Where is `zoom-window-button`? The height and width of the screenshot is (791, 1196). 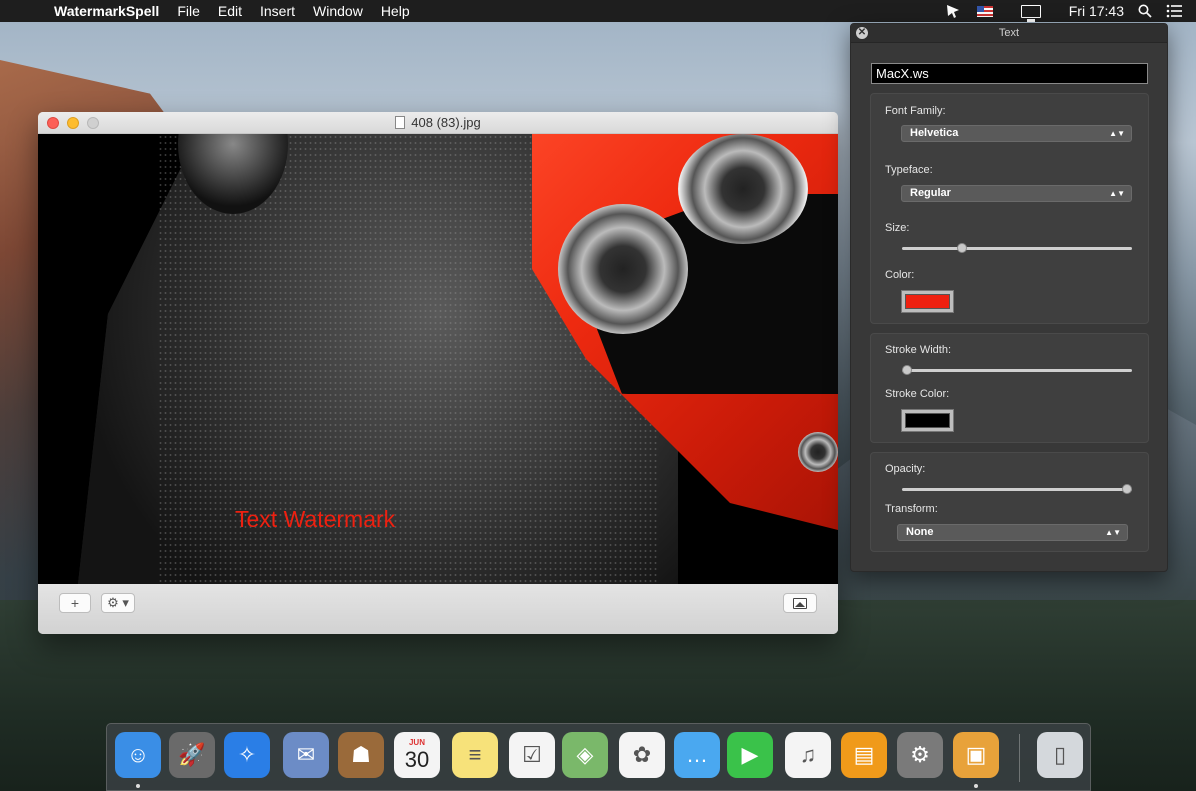 zoom-window-button is located at coordinates (93, 123).